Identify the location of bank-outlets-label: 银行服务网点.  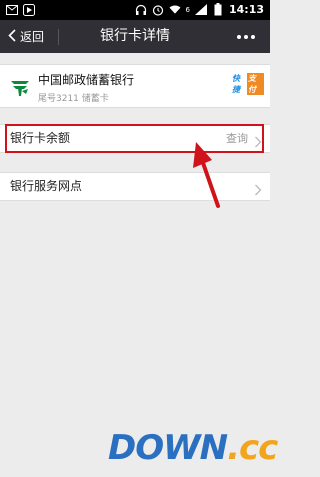
(46, 186).